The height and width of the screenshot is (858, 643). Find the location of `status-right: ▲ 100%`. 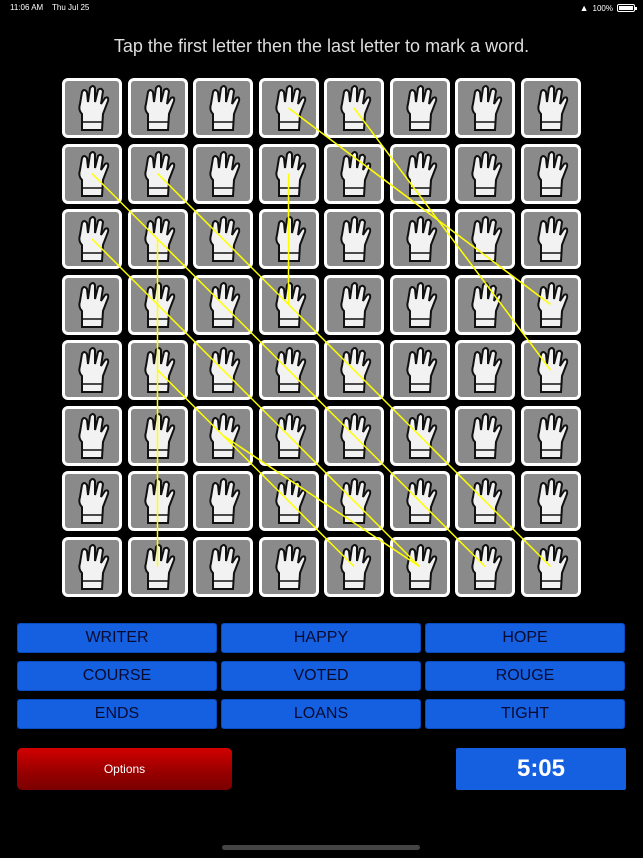

status-right: ▲ 100% is located at coordinates (608, 8).